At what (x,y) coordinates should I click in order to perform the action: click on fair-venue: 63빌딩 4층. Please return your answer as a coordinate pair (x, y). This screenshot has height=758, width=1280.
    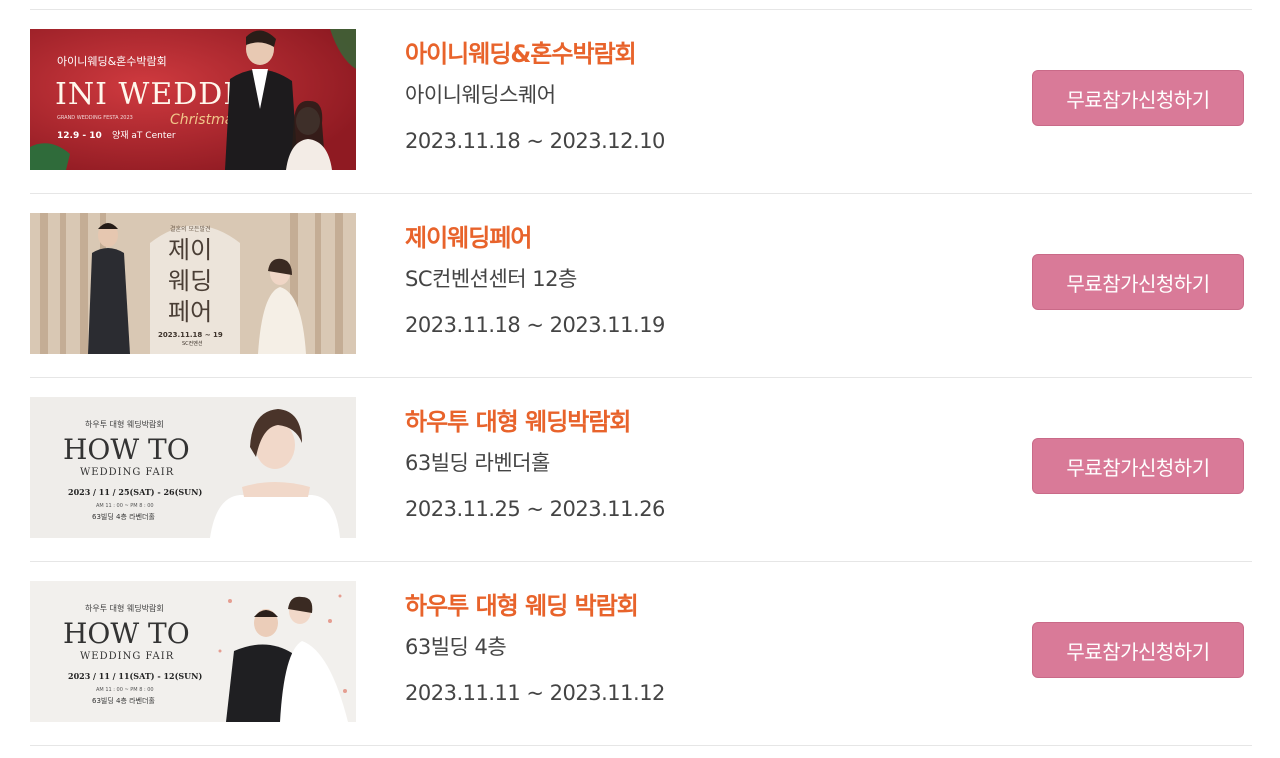
    Looking at the image, I should click on (456, 647).